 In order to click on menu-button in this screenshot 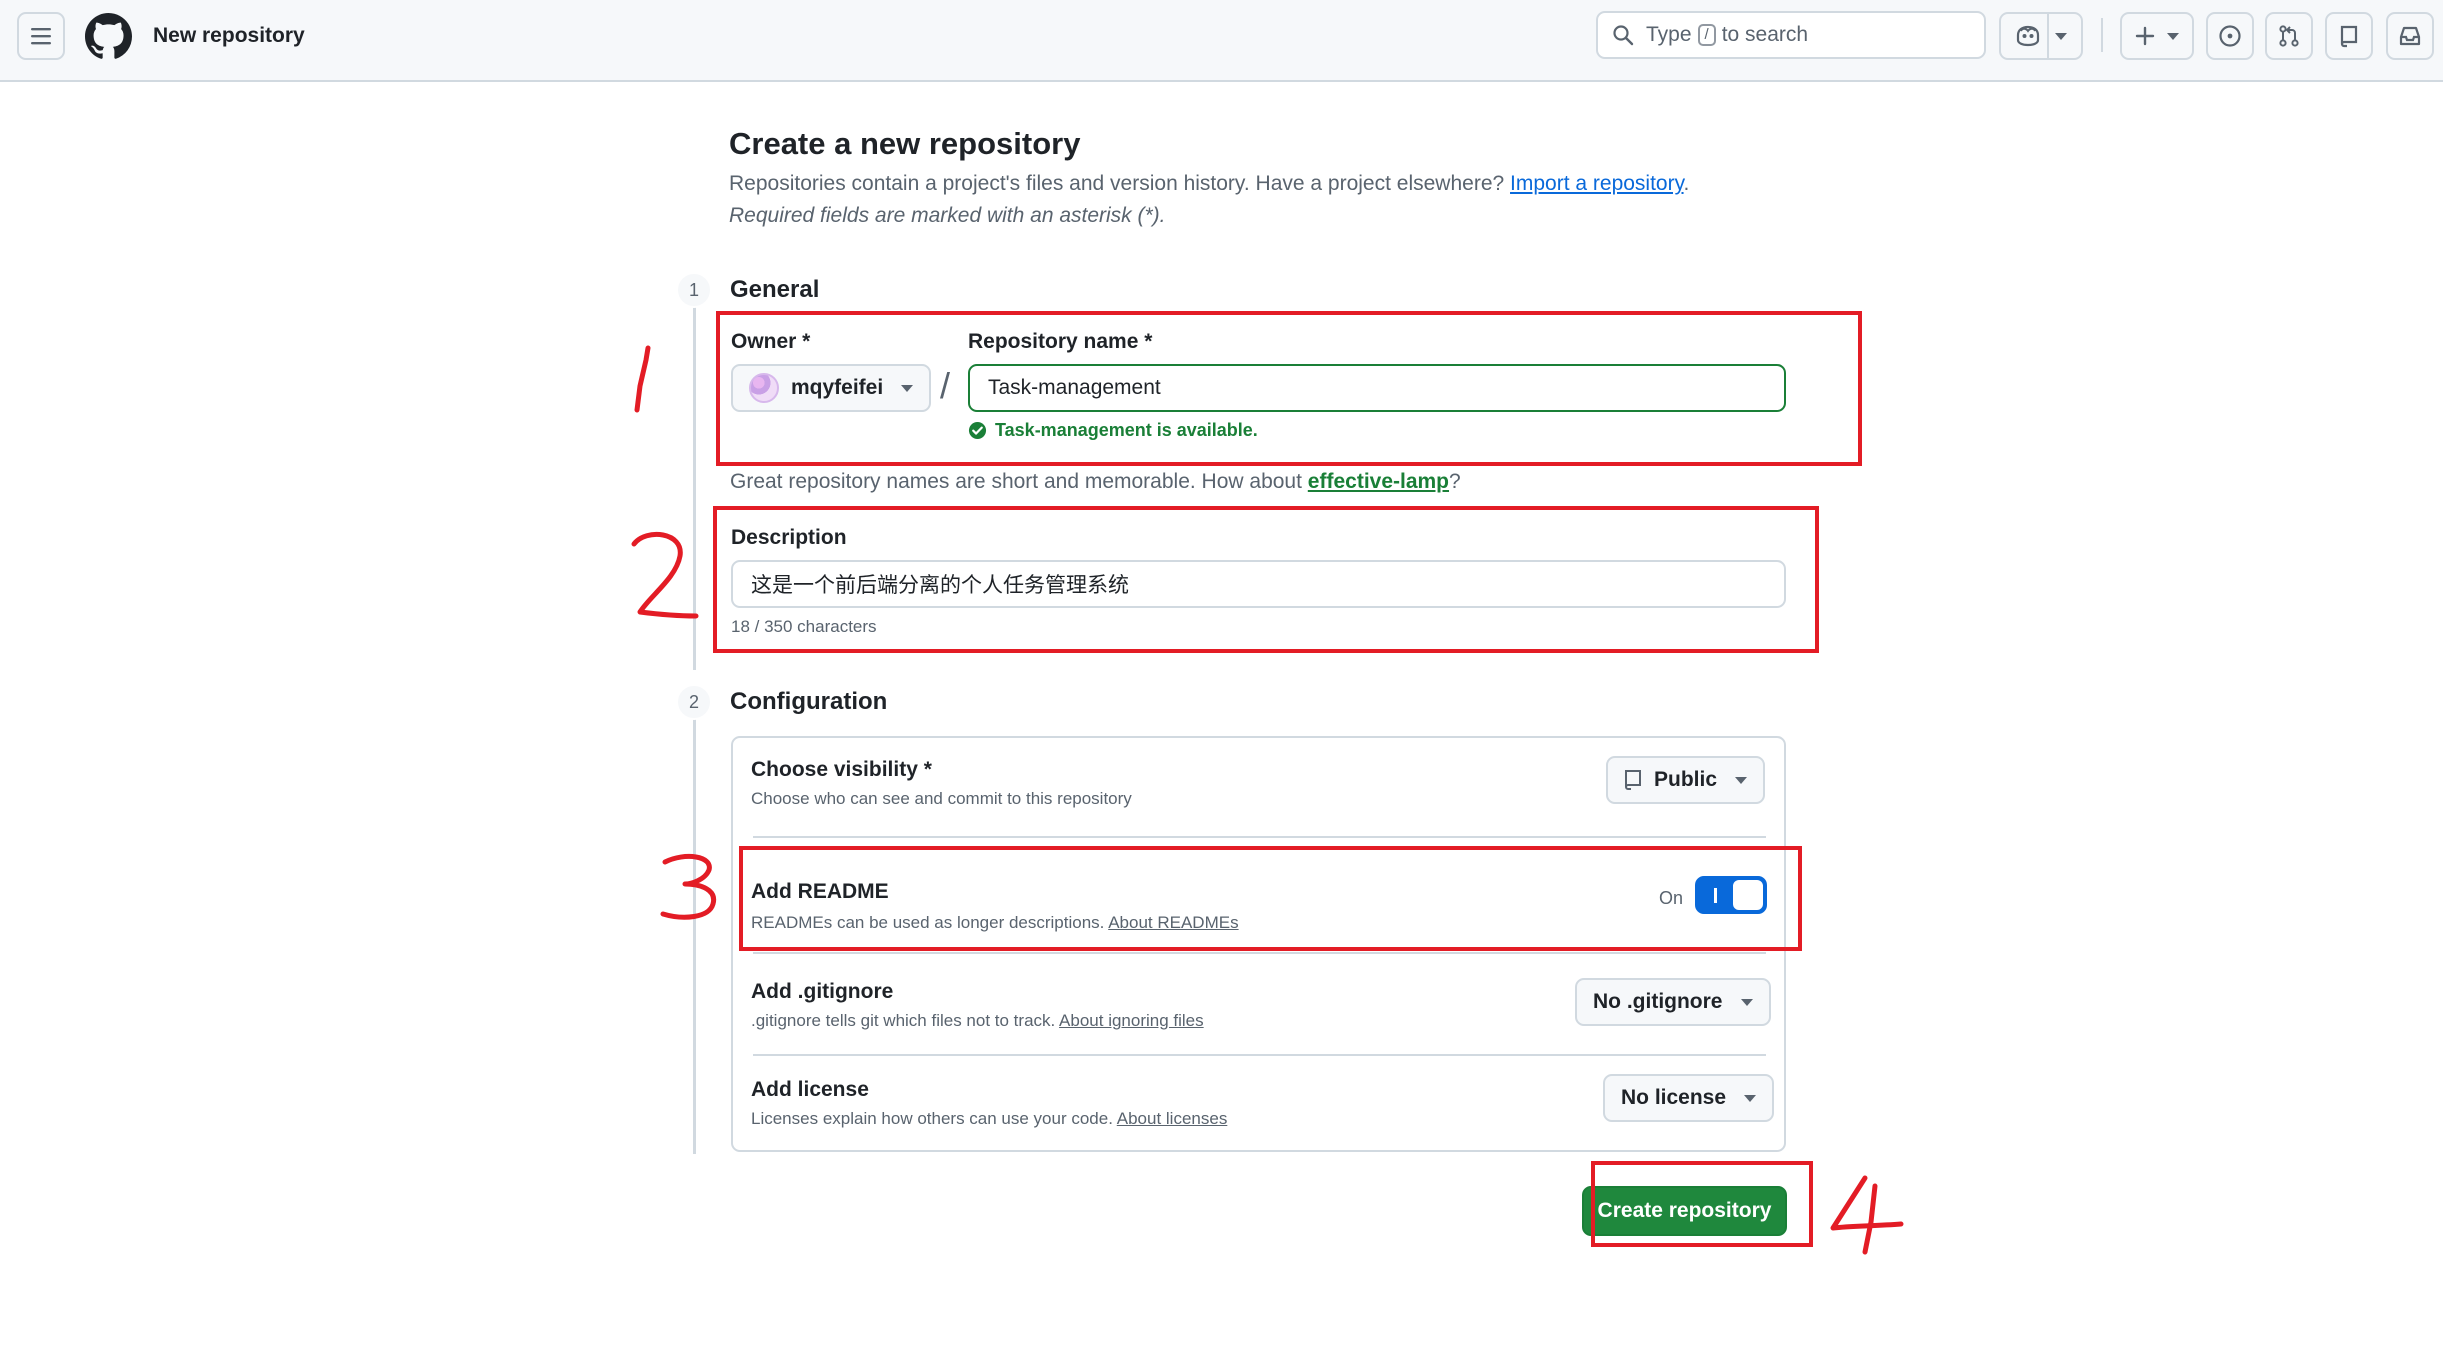, I will do `click(41, 36)`.